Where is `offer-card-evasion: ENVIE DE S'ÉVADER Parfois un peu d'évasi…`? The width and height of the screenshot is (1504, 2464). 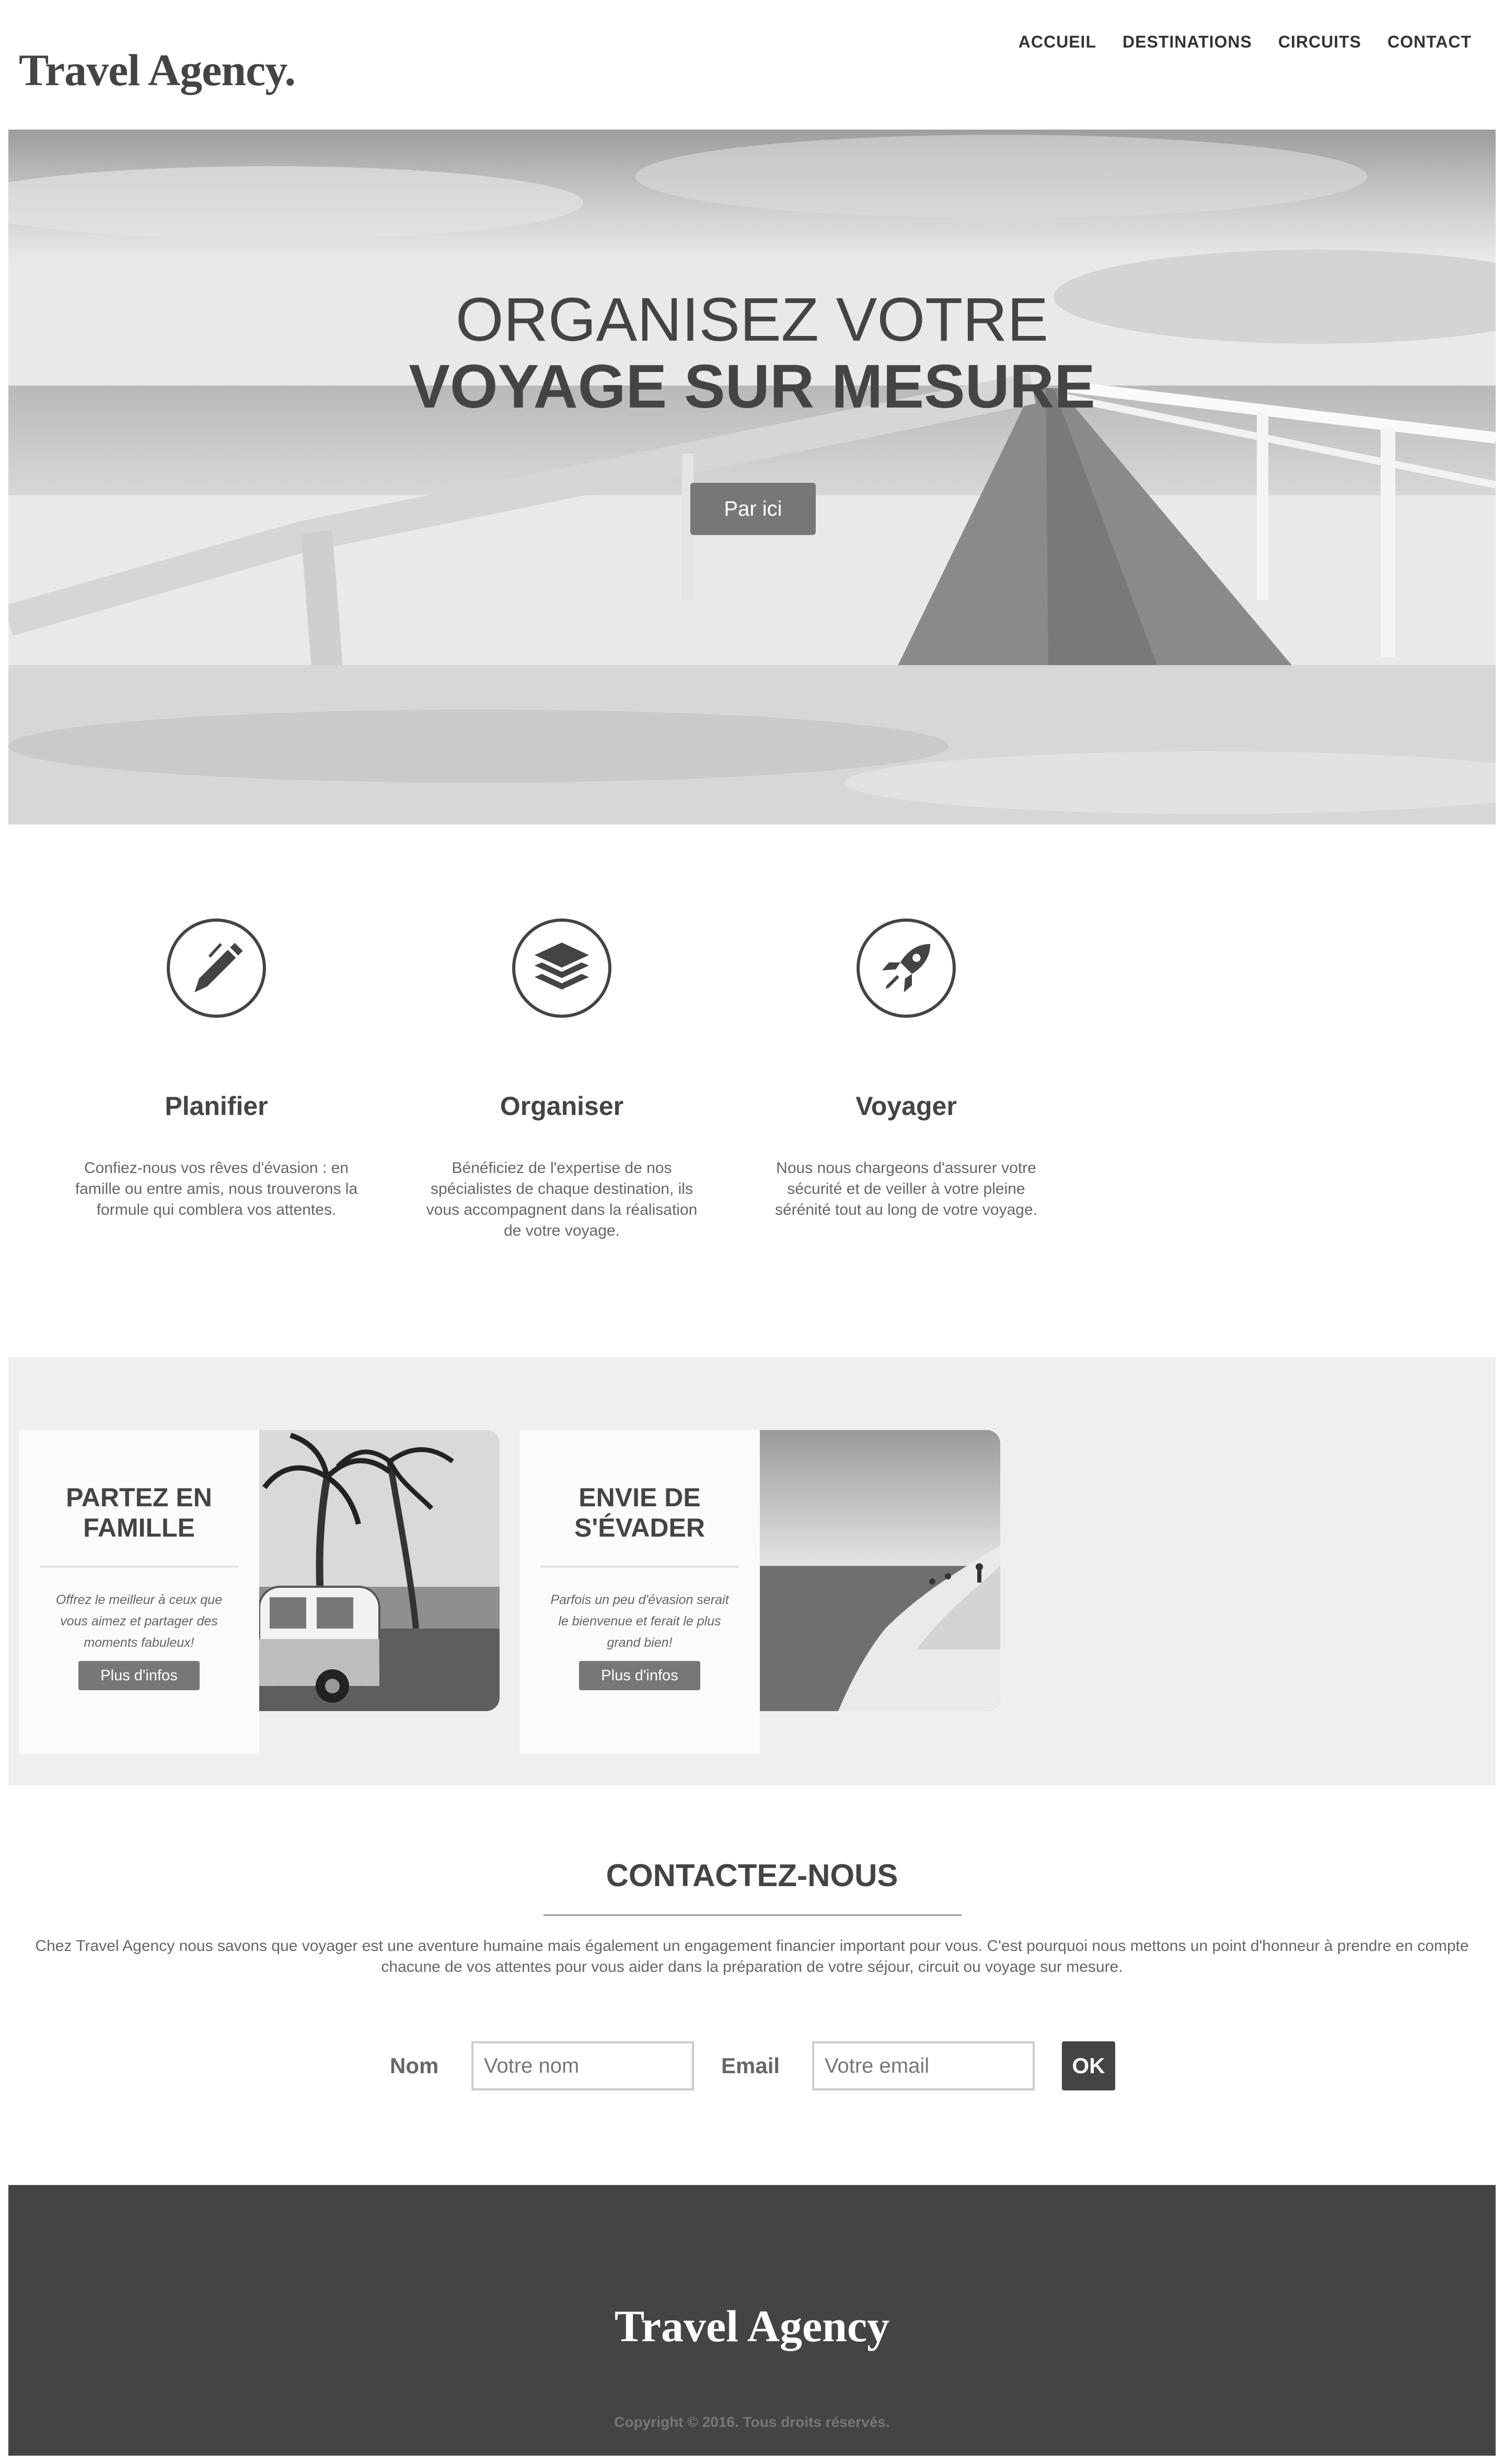 offer-card-evasion: ENVIE DE S'ÉVADER Parfois un peu d'évasi… is located at coordinates (759, 1592).